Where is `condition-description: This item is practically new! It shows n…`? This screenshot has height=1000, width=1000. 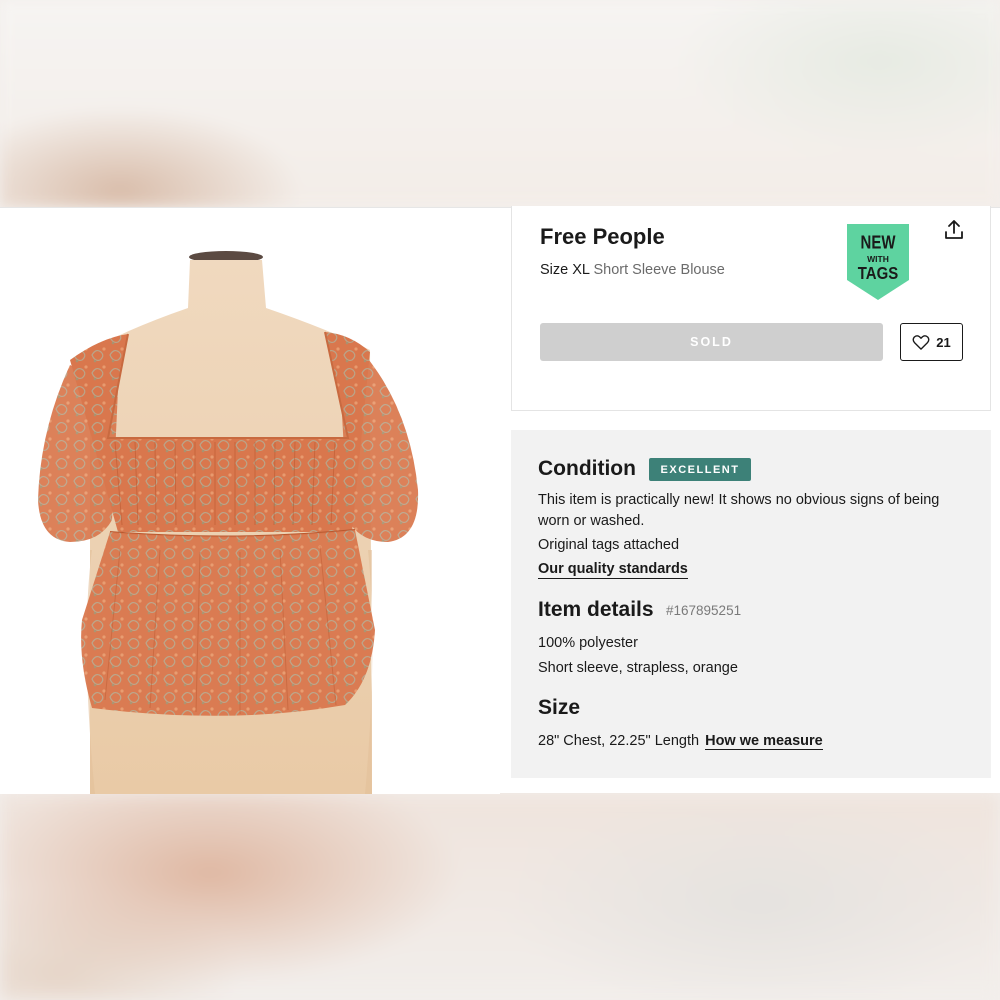 condition-description: This item is practically new! It shows n… is located at coordinates (739, 510).